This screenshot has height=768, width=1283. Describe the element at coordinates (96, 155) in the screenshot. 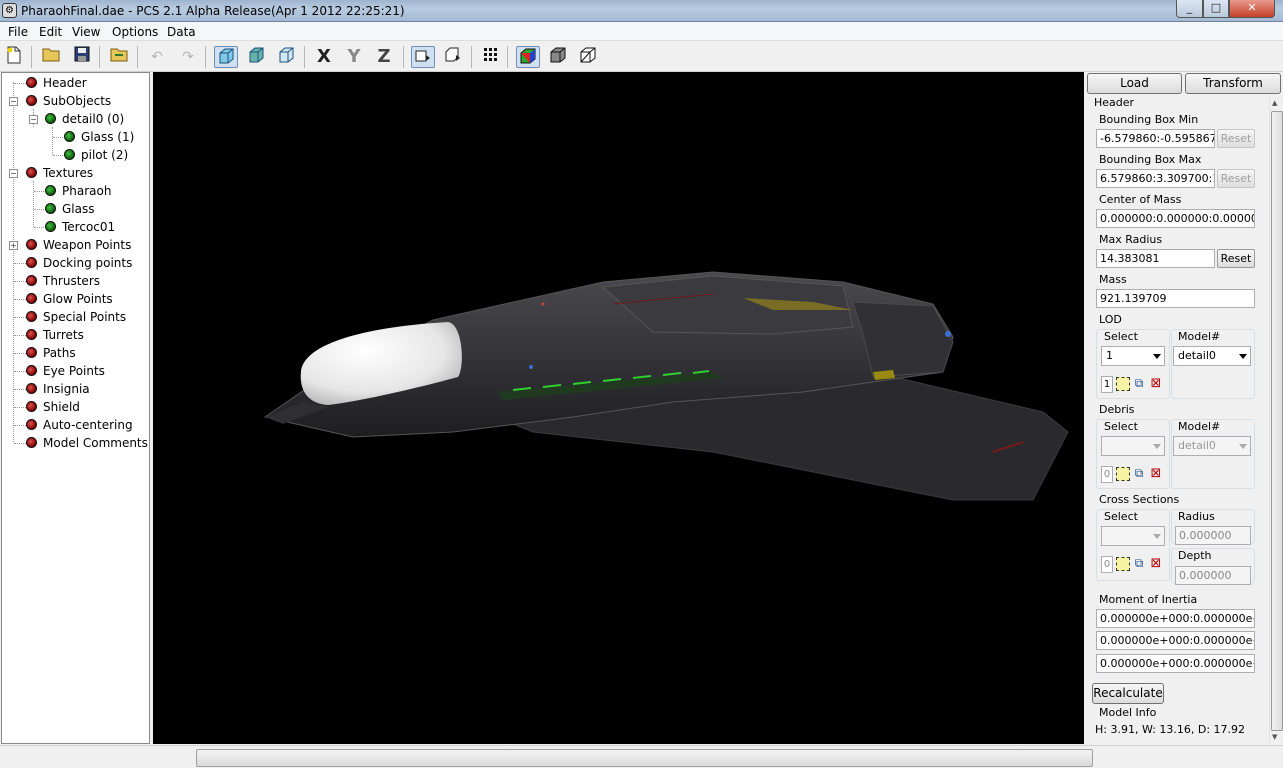

I see `tree-item-pilot: pilot (2)` at that location.